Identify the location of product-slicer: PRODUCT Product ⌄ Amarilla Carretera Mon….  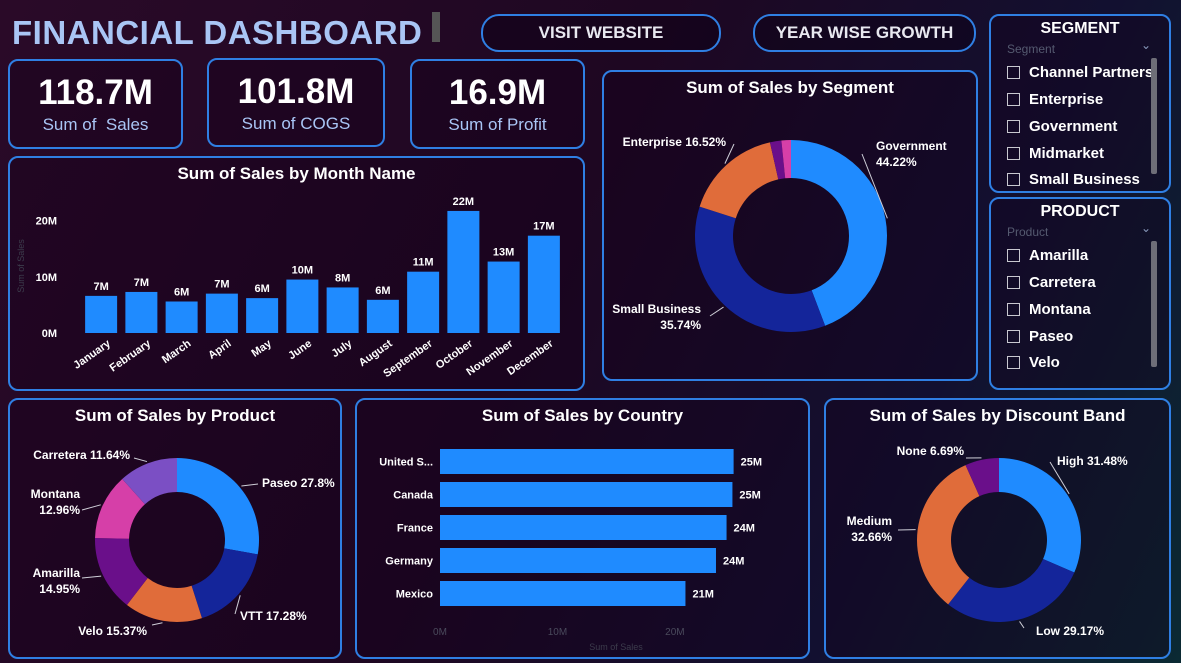
(1080, 293).